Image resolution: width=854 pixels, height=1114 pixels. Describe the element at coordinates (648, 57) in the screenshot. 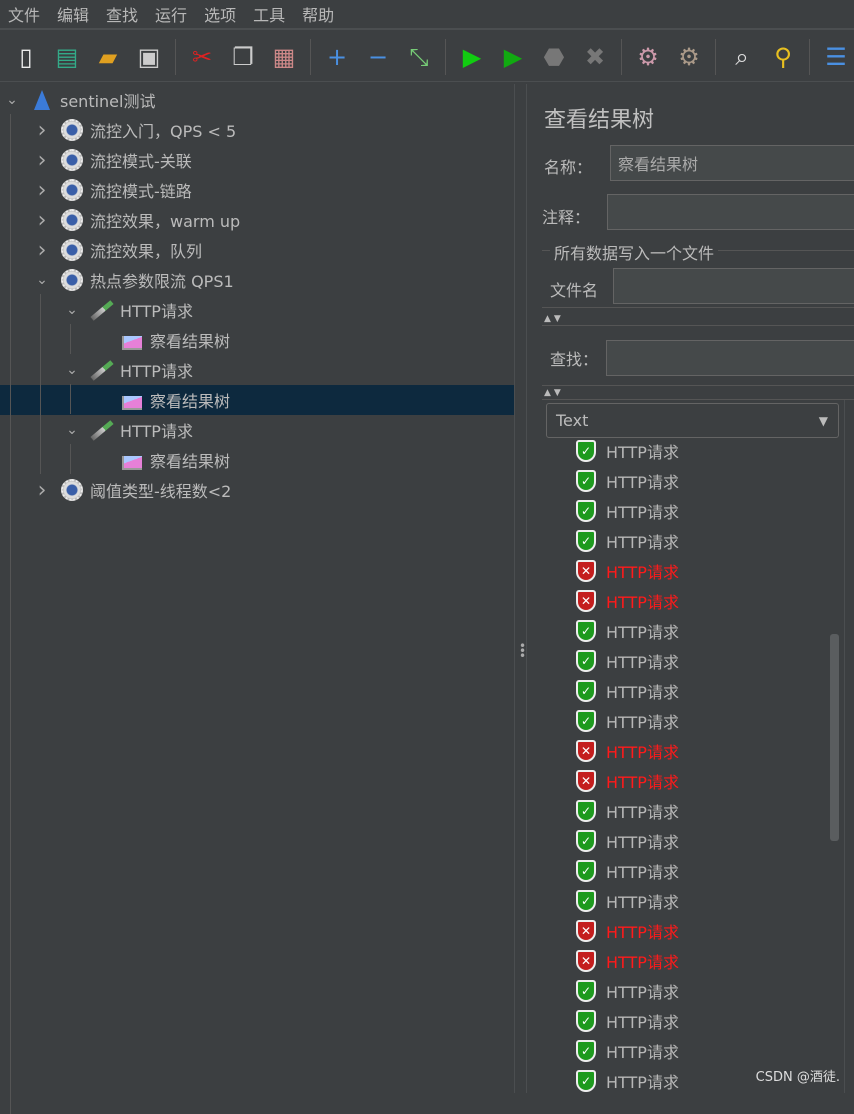

I see `clear-icon: ⚙` at that location.